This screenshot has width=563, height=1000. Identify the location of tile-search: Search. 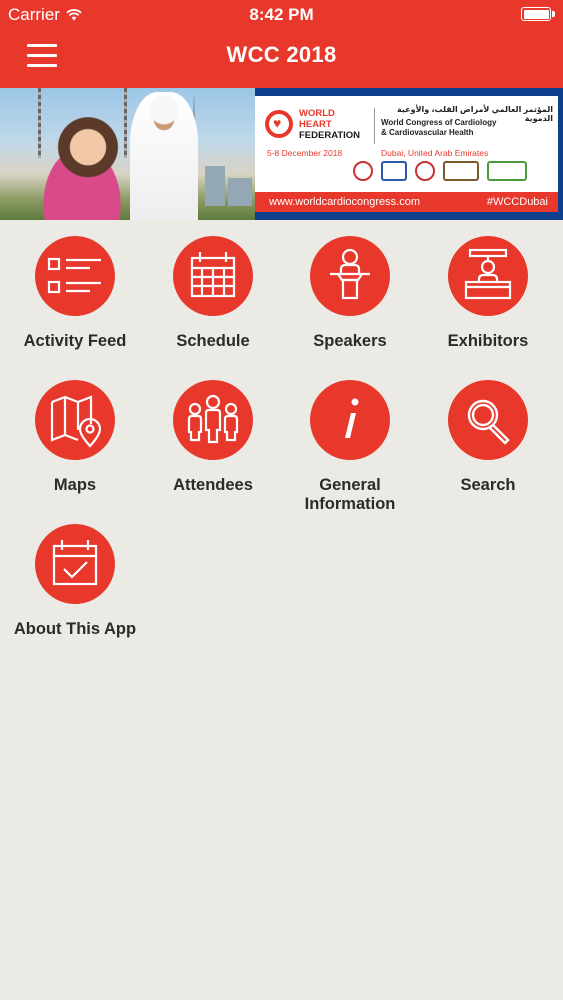
(488, 434).